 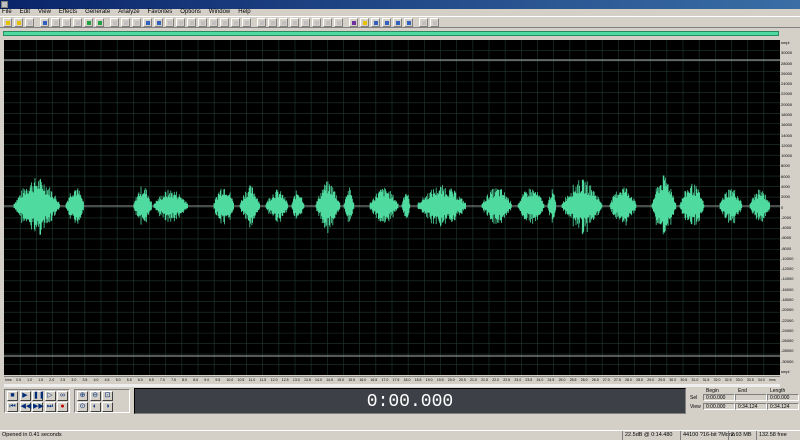 What do you see at coordinates (50, 407) in the screenshot?
I see `go-end-button: ⏭` at bounding box center [50, 407].